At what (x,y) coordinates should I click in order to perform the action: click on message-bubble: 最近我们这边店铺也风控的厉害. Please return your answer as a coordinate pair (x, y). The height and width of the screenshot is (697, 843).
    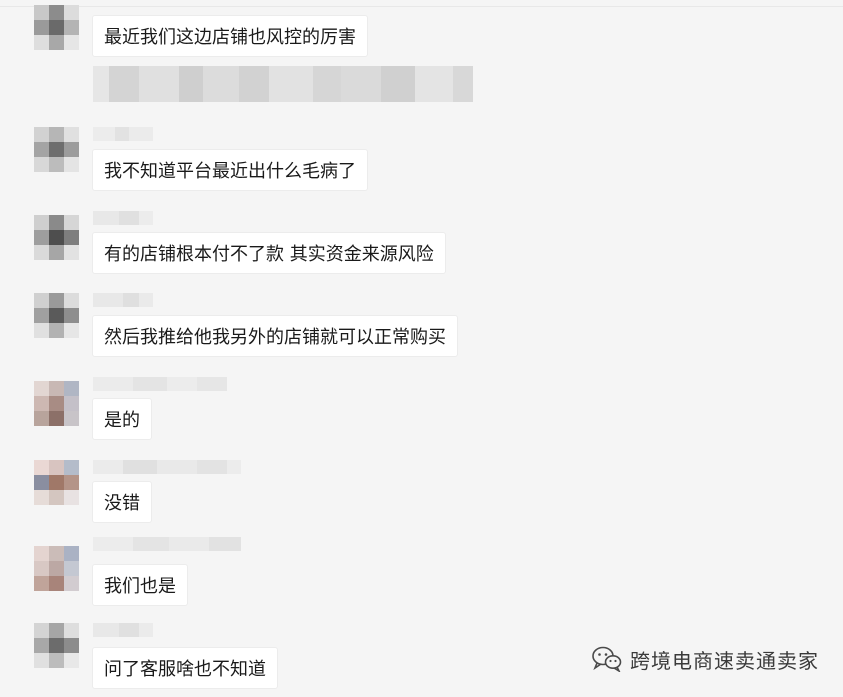
    Looking at the image, I should click on (230, 36).